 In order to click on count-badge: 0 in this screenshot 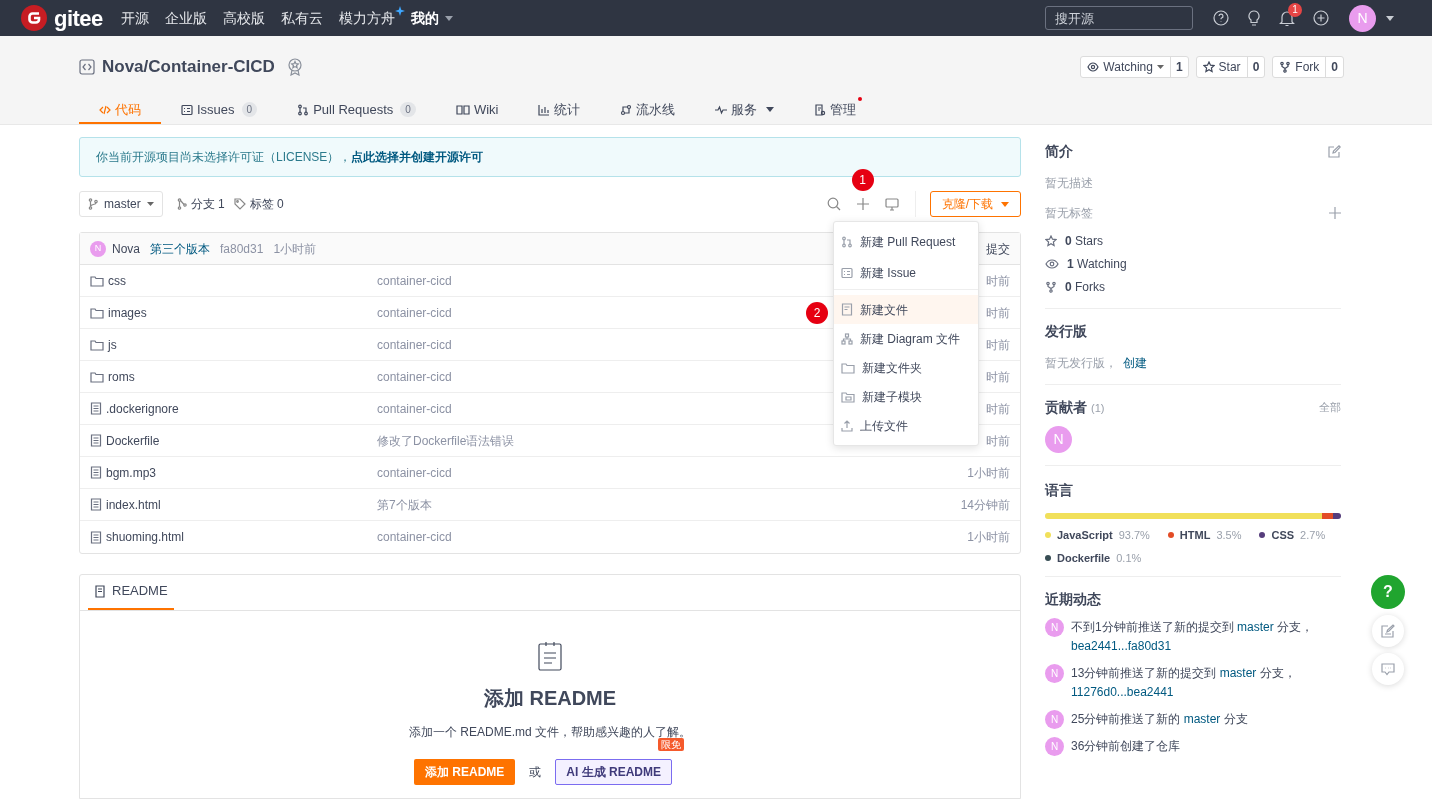, I will do `click(249, 109)`.